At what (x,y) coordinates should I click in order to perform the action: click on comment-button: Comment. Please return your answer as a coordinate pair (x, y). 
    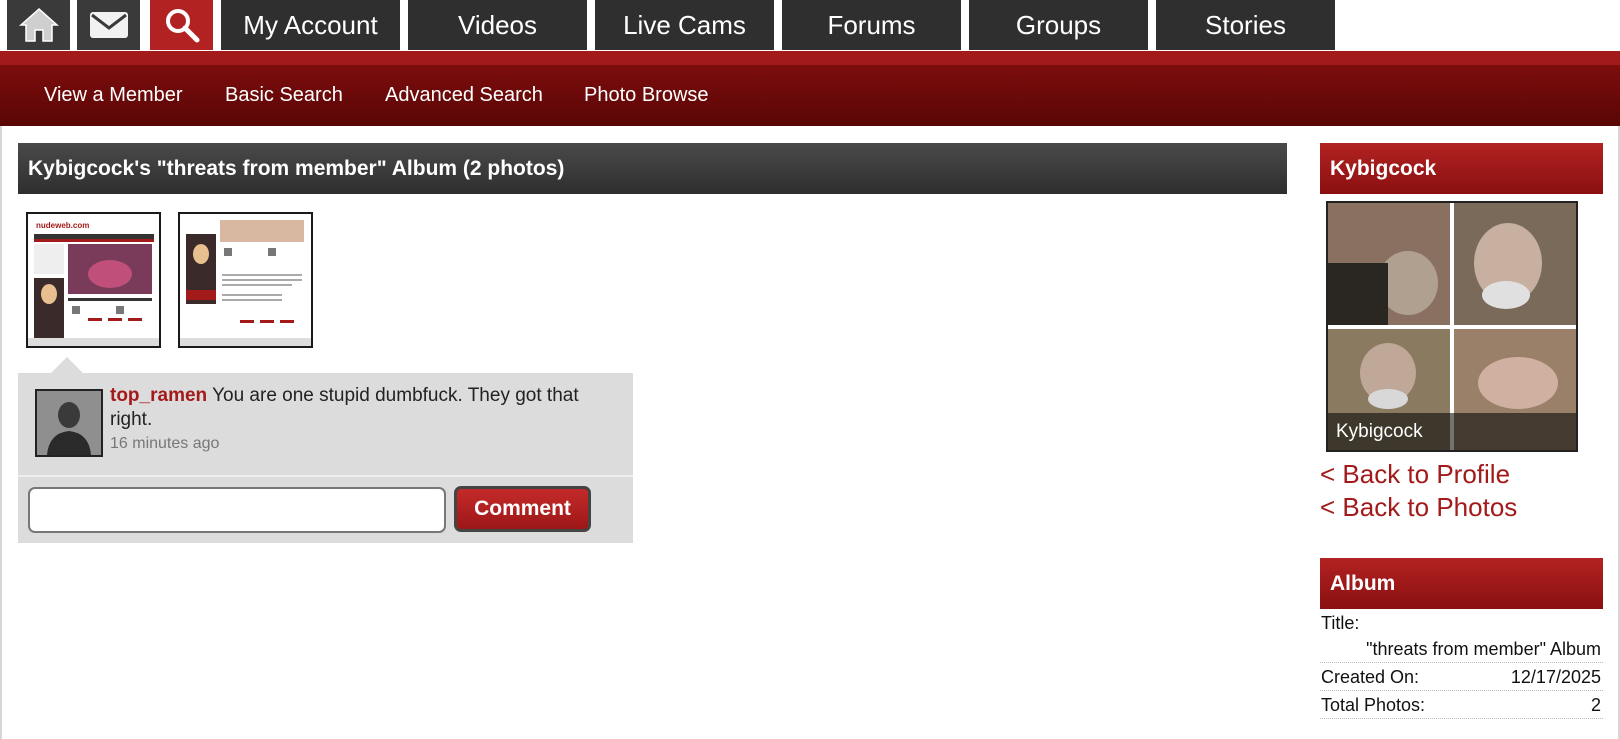
    Looking at the image, I should click on (522, 509).